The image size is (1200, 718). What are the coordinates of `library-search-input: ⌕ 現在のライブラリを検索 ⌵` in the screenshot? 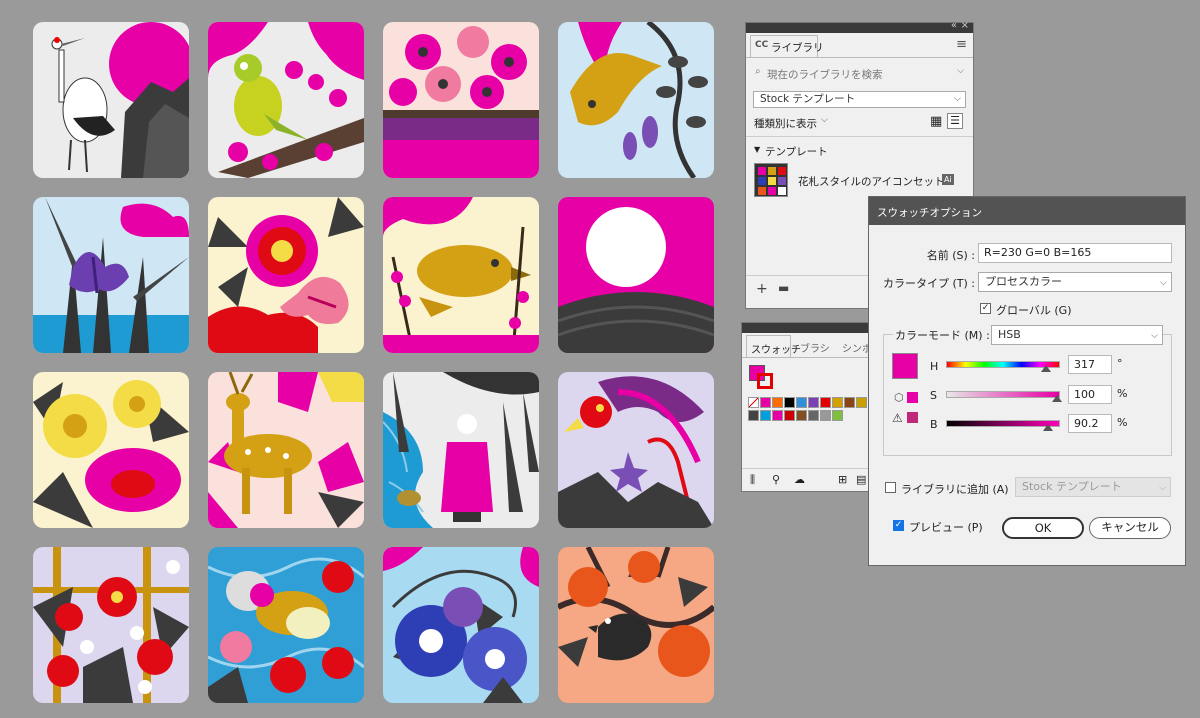 It's located at (859, 73).